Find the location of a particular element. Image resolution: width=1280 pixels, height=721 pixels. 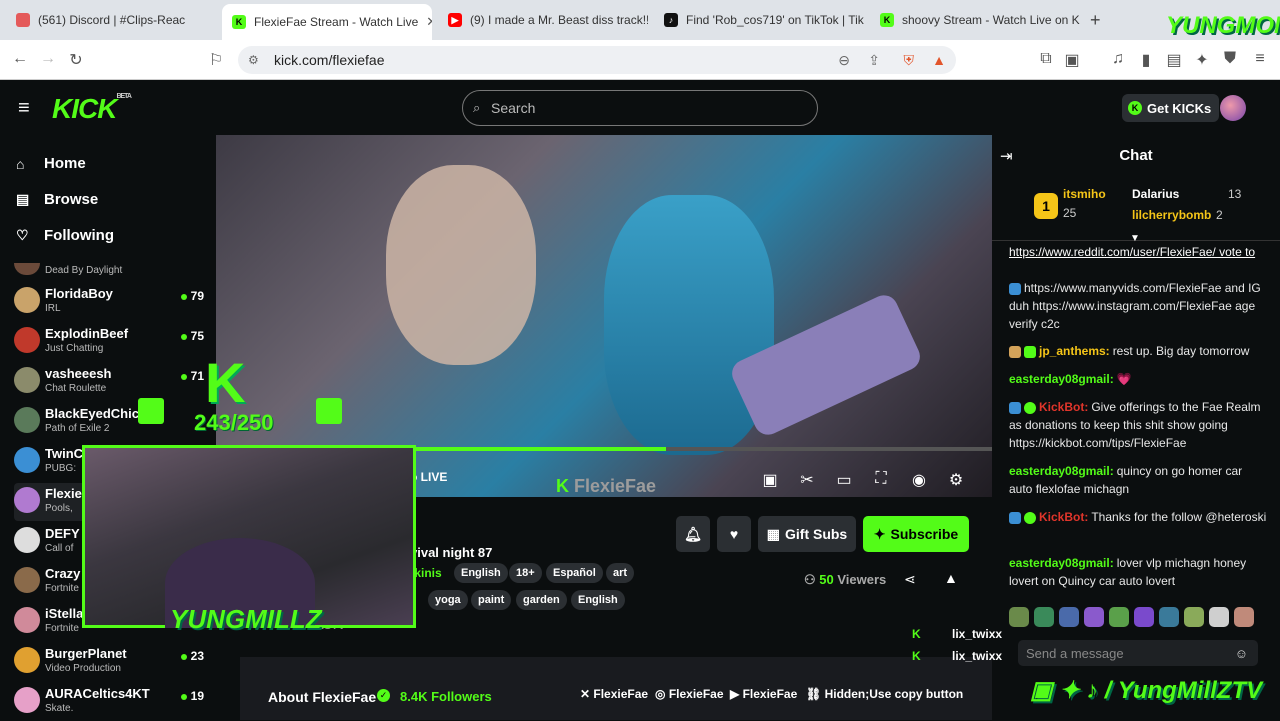

wallet-icon: ▤ is located at coordinates (1174, 60).